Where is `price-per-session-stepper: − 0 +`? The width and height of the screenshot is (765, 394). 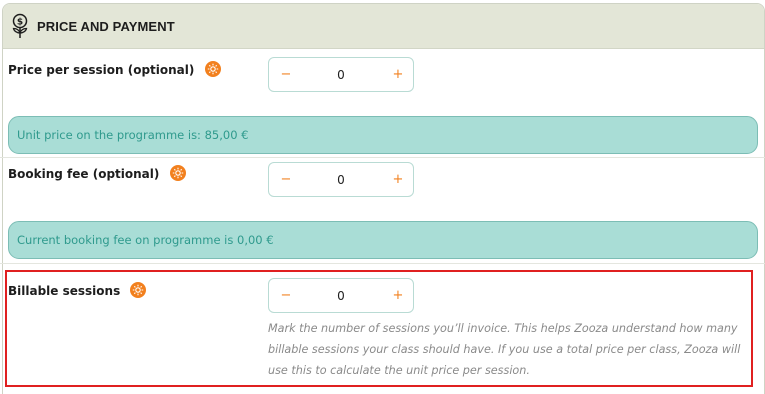 price-per-session-stepper: − 0 + is located at coordinates (341, 74).